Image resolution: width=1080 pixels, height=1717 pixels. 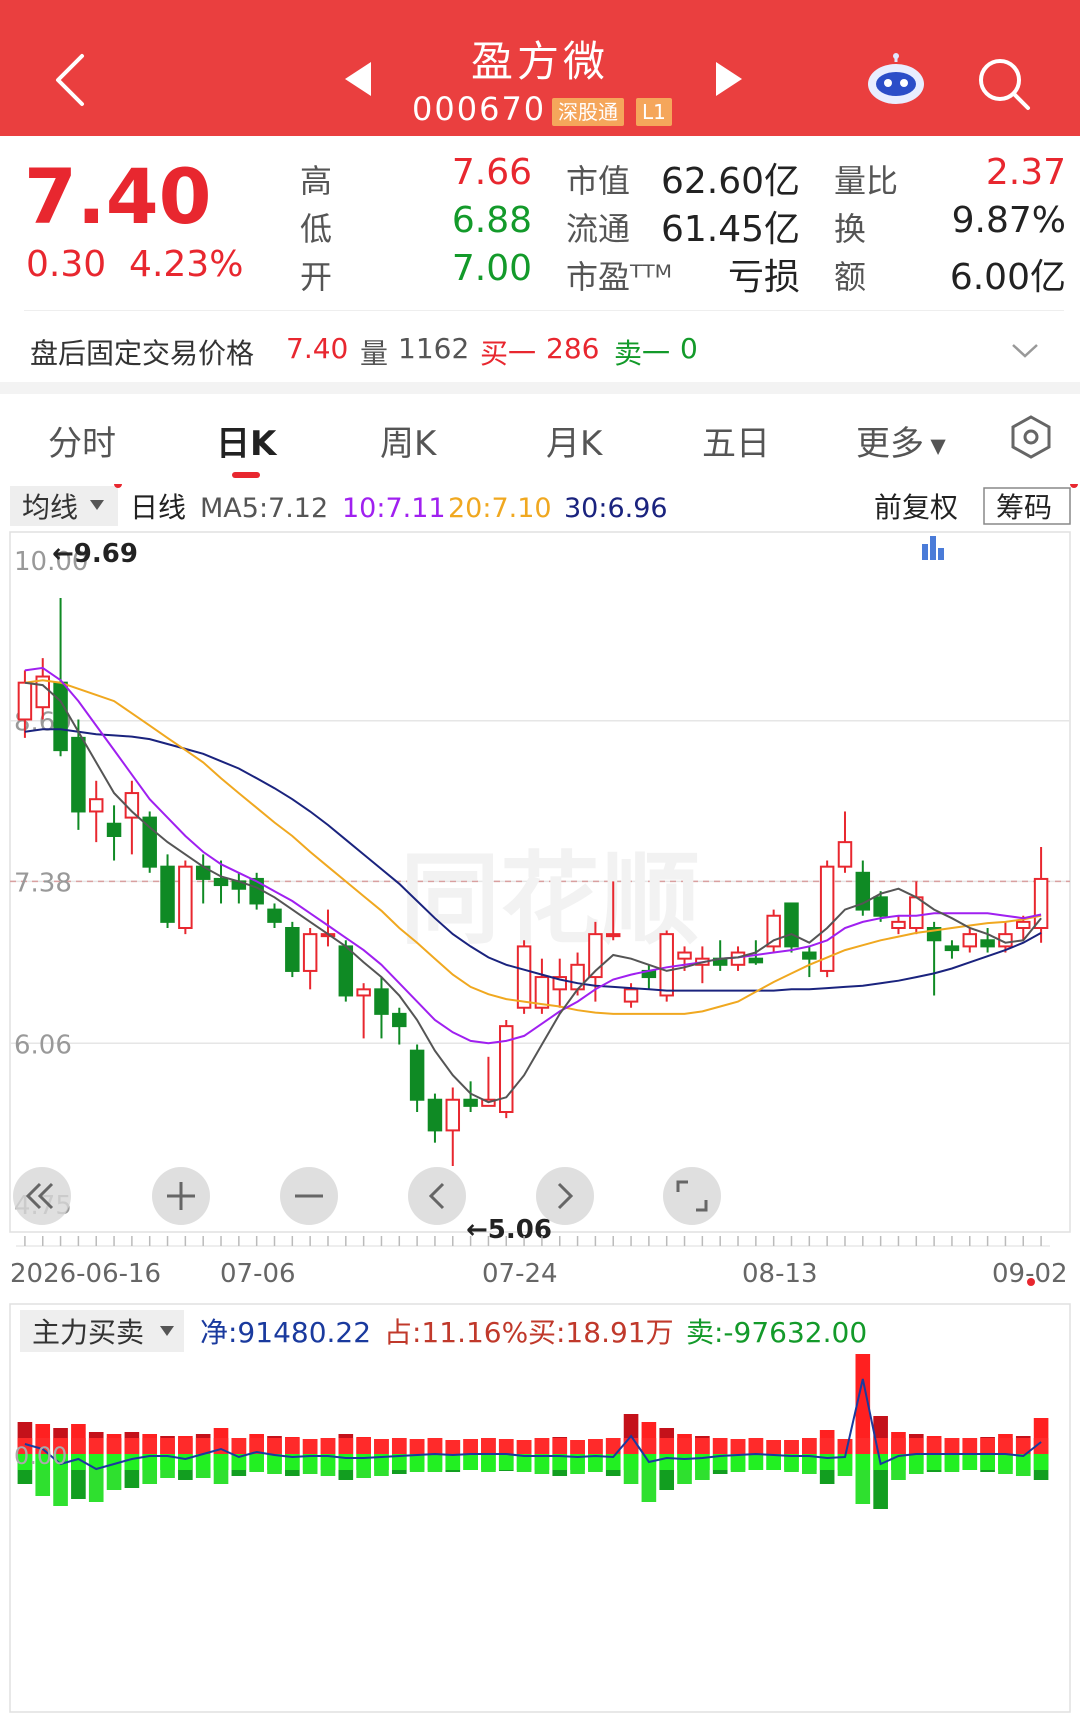 What do you see at coordinates (776, 1332) in the screenshot?
I see `flow-sell: 卖:-97632.00` at bounding box center [776, 1332].